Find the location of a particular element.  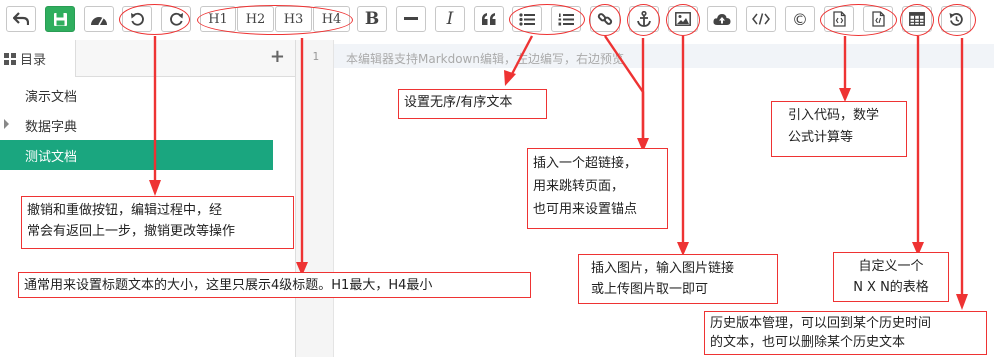

sidebar-item-data-dictionary: 数据字典 is located at coordinates (136, 125).